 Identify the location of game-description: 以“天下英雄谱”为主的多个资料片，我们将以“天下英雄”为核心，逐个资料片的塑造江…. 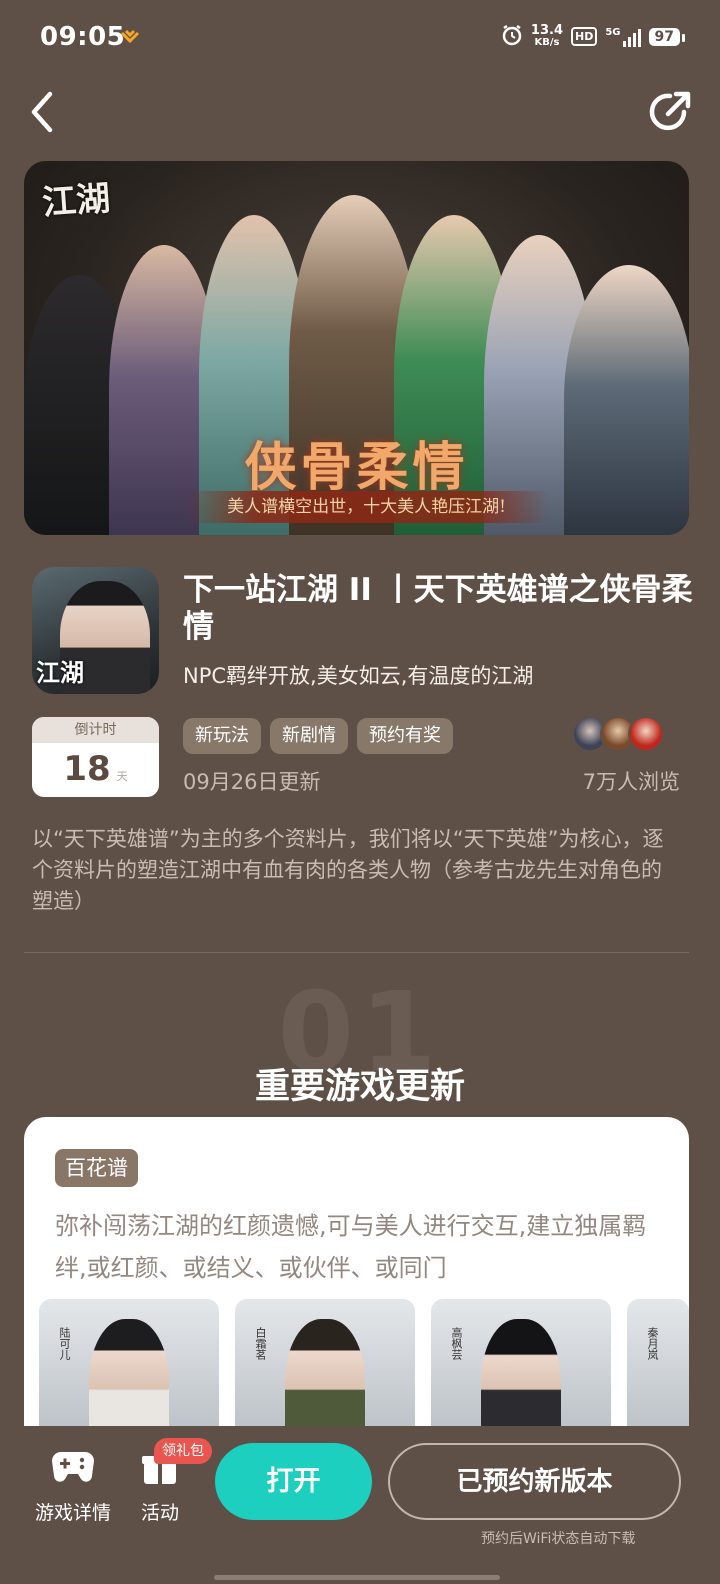
(348, 870).